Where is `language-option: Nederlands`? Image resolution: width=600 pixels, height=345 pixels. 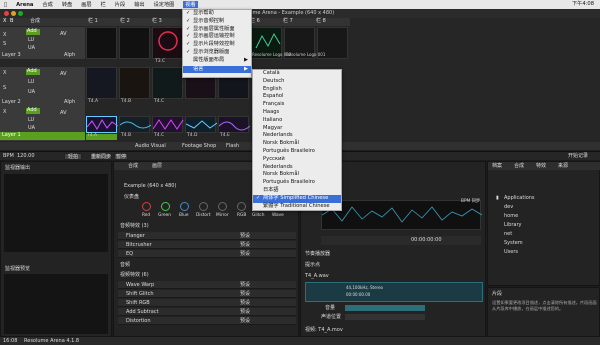
language-option: Nederlands is located at coordinates (297, 136).